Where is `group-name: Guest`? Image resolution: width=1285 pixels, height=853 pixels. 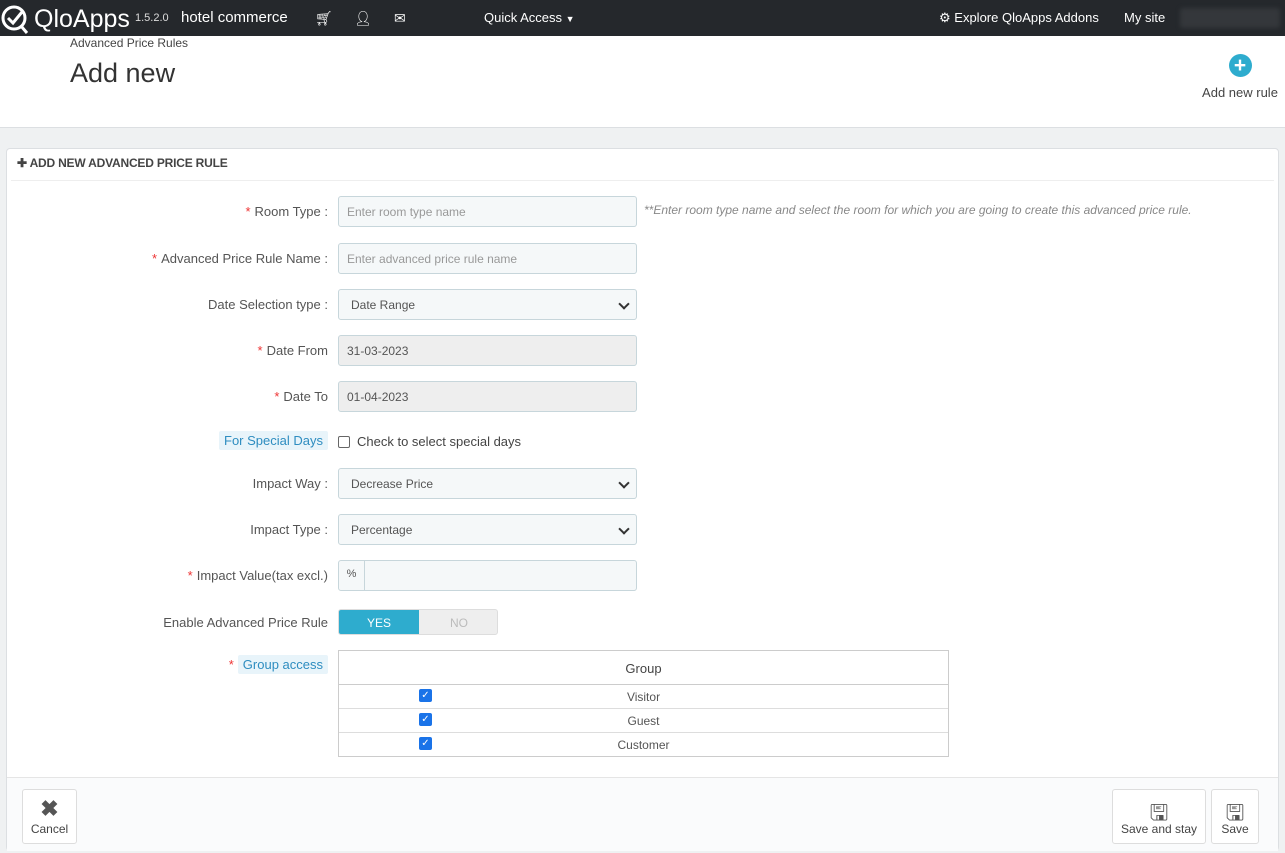 group-name: Guest is located at coordinates (643, 721).